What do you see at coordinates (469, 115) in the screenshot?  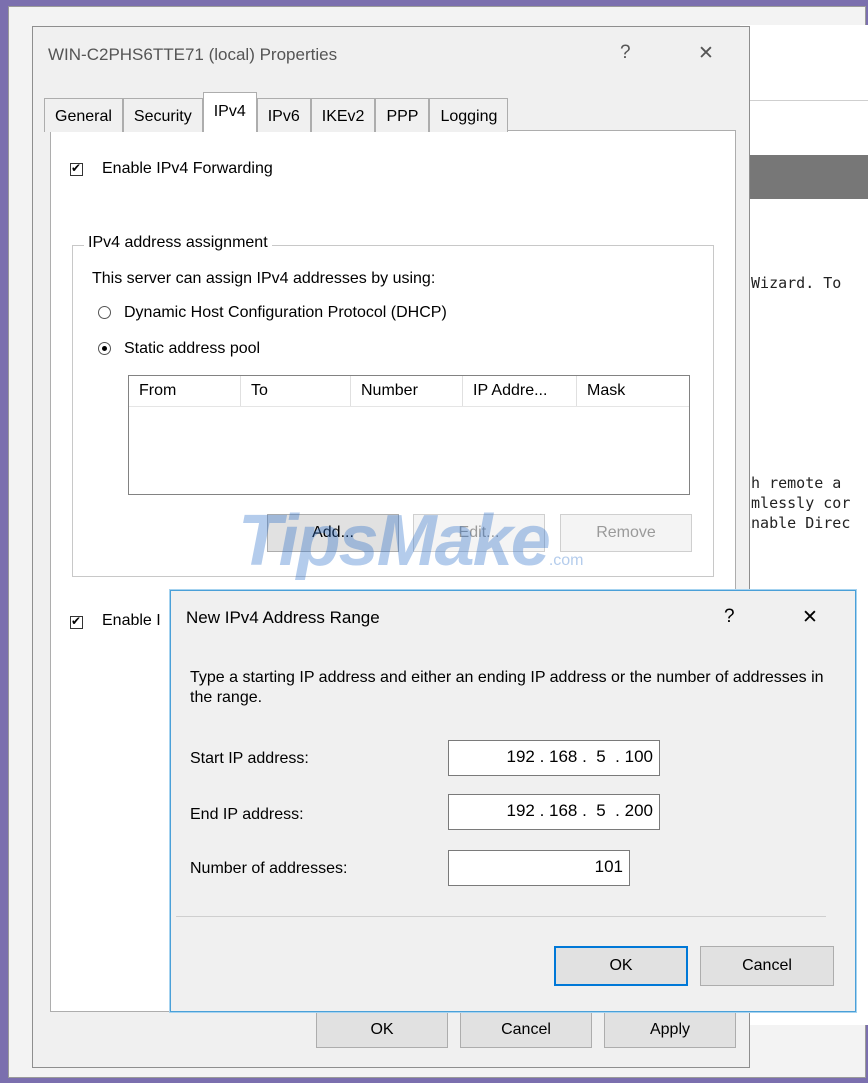 I see `tab-logging: Logging` at bounding box center [469, 115].